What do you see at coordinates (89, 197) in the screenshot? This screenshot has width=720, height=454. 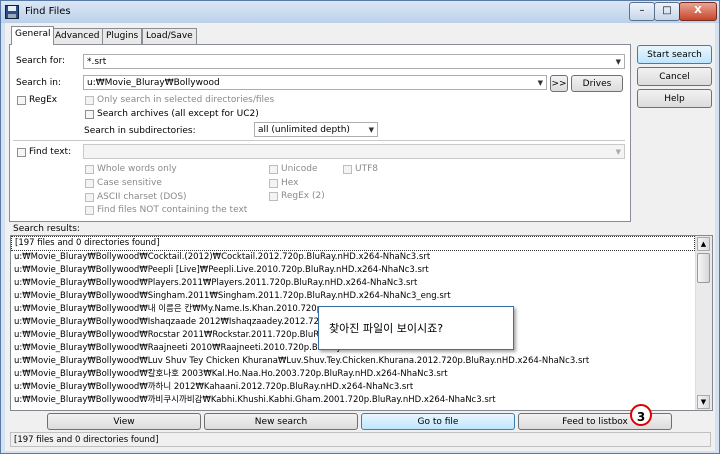 I see `ascii-checkbox` at bounding box center [89, 197].